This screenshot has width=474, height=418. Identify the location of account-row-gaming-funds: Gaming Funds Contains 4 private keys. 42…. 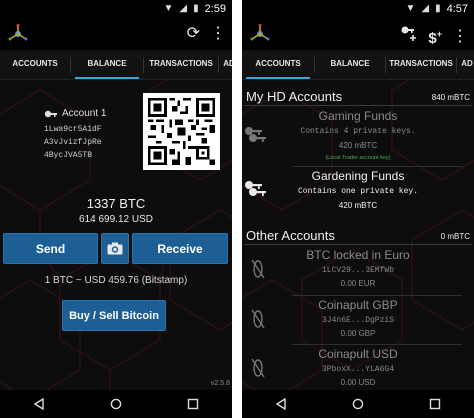
(358, 136).